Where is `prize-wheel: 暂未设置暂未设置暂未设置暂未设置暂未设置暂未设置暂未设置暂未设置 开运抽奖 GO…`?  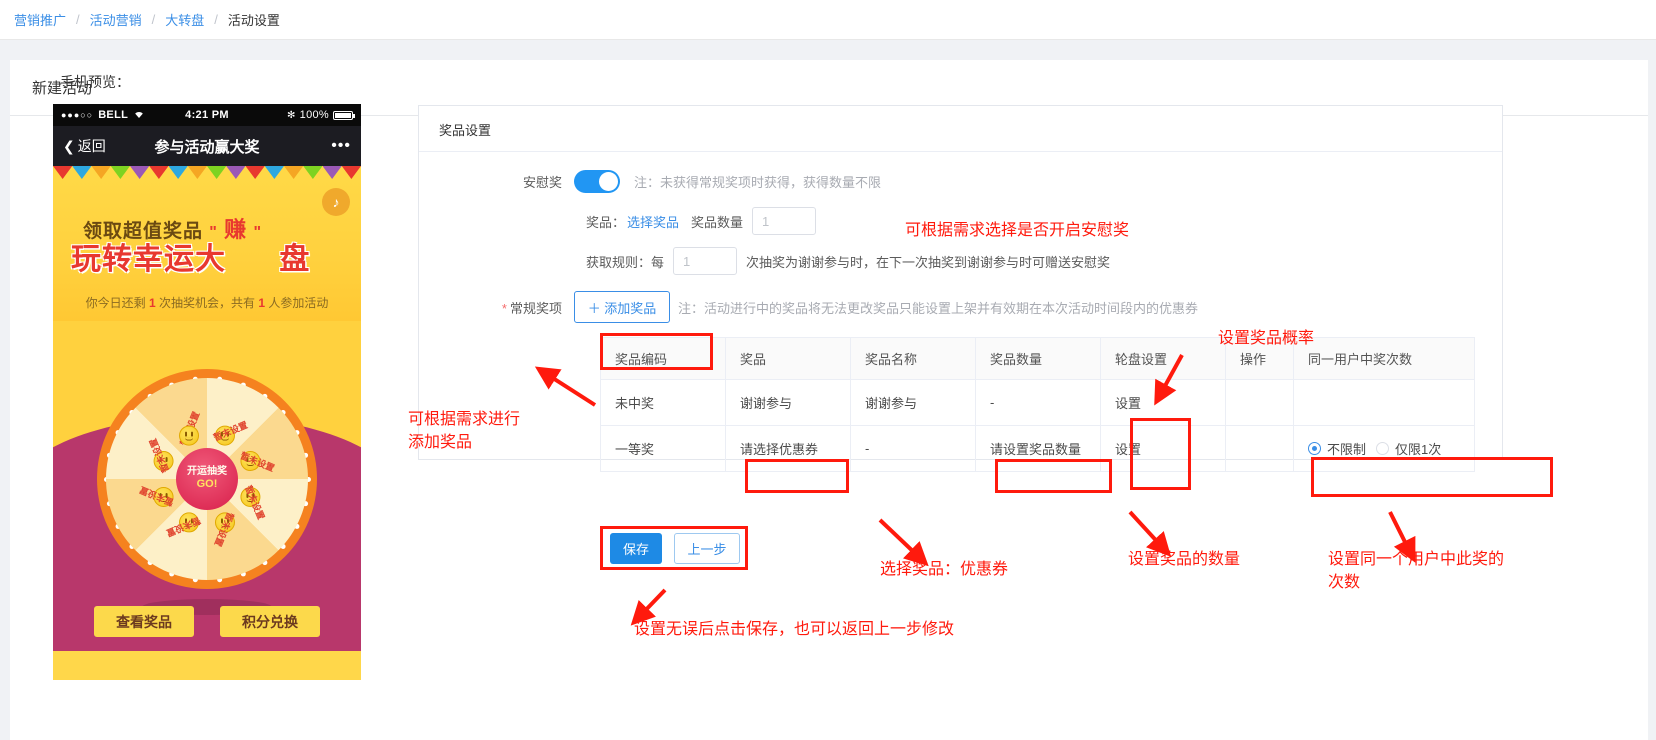
prize-wheel: 暂未设置暂未设置暂未设置暂未设置暂未设置暂未设置暂未设置暂未设置 开运抽奖 GO… is located at coordinates (207, 479).